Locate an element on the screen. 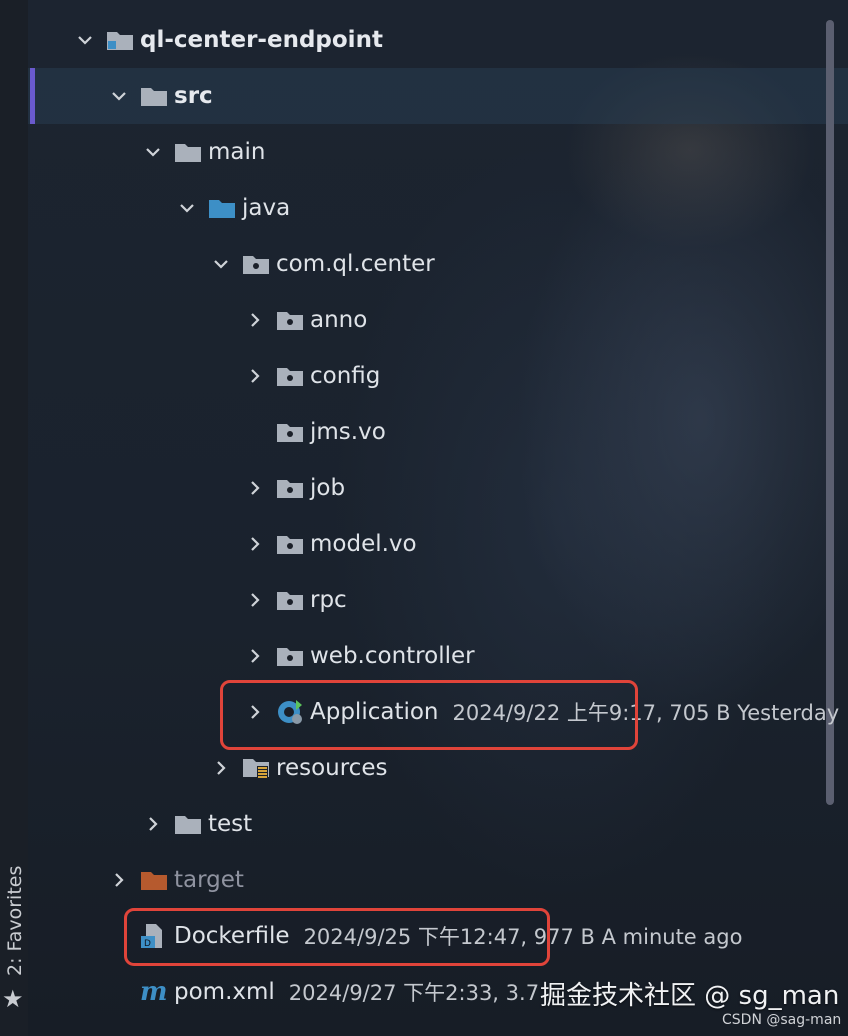  tree-node-label: job is located at coordinates (328, 488).